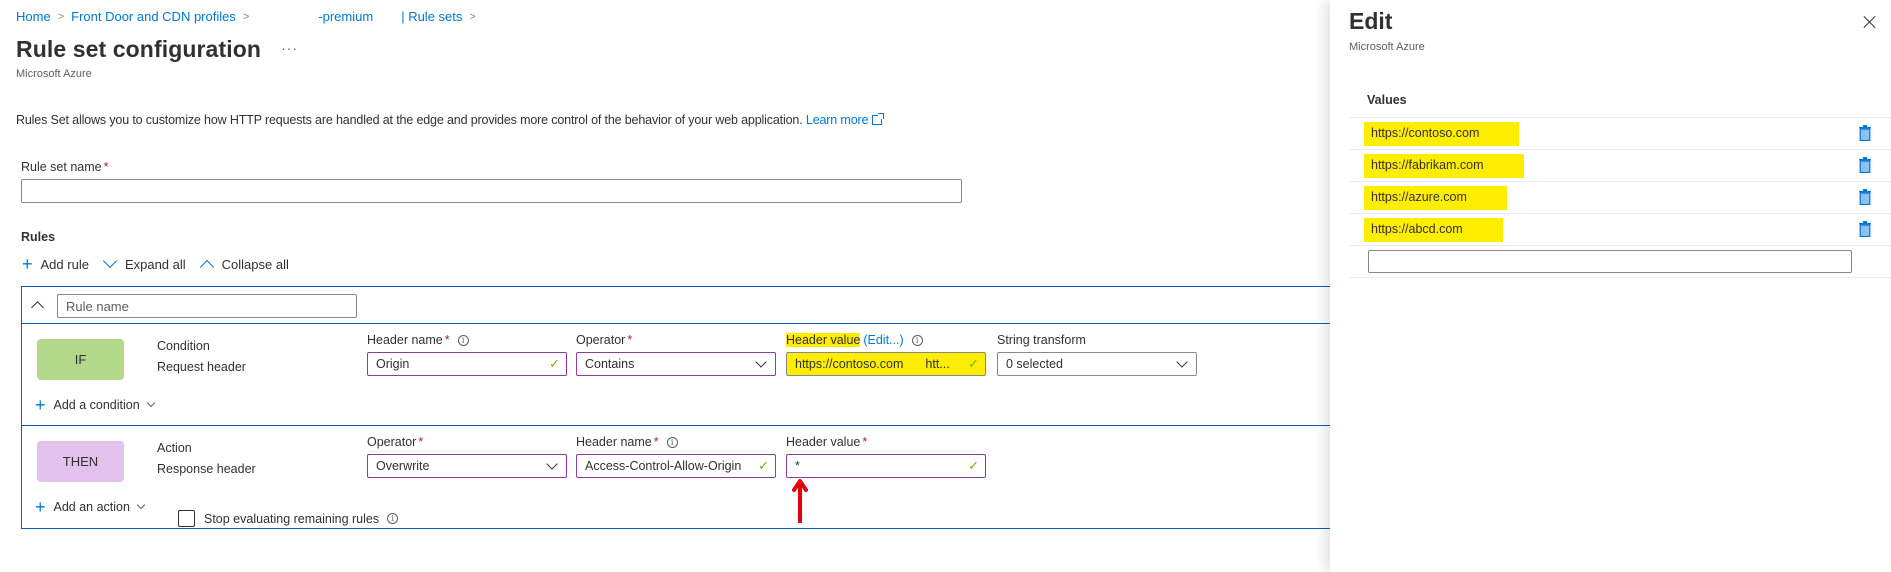 The height and width of the screenshot is (572, 1891). What do you see at coordinates (80, 461) in the screenshot?
I see `then-badge: THEN` at bounding box center [80, 461].